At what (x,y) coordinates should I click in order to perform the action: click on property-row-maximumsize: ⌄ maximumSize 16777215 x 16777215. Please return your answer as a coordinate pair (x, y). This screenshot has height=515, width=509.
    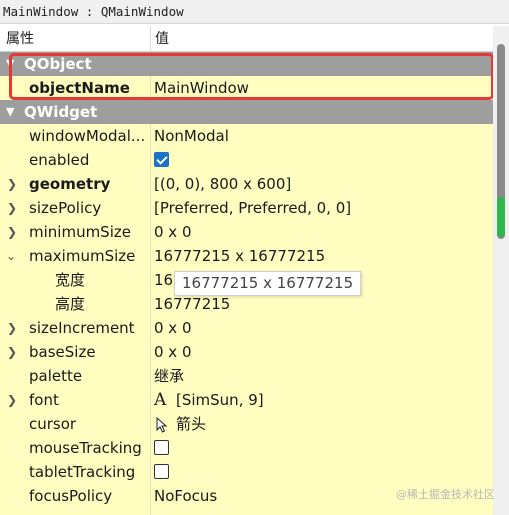
    Looking at the image, I should click on (246, 256).